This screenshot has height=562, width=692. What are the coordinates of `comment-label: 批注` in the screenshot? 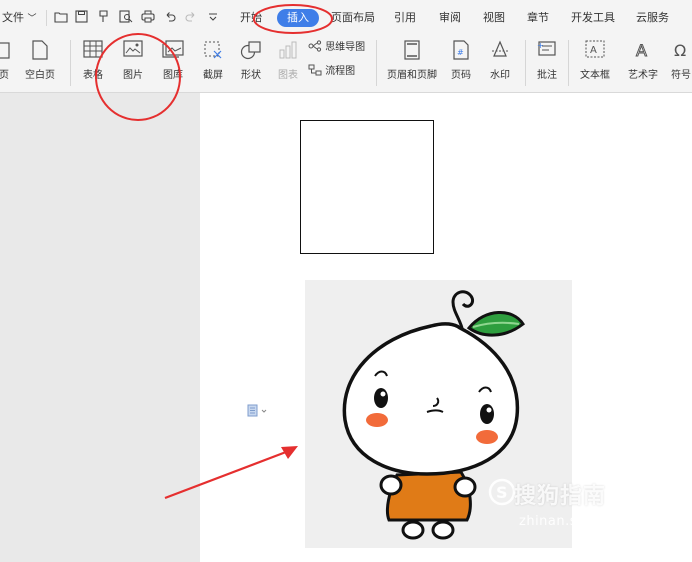 It's located at (547, 75).